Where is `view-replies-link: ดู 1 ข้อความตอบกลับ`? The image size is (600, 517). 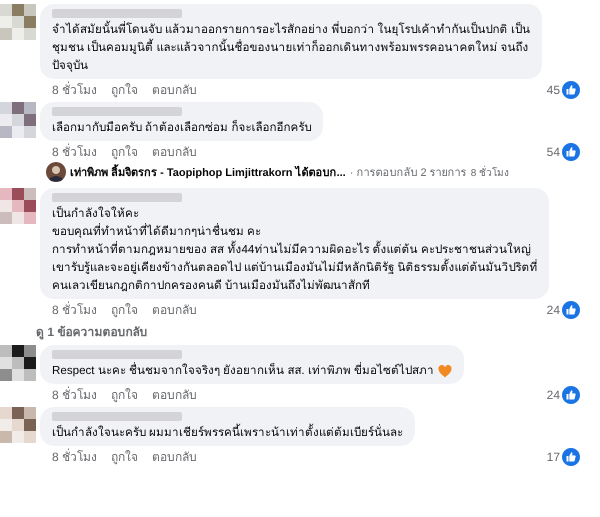
view-replies-link: ดู 1 ข้อความตอบกลับ is located at coordinates (92, 331).